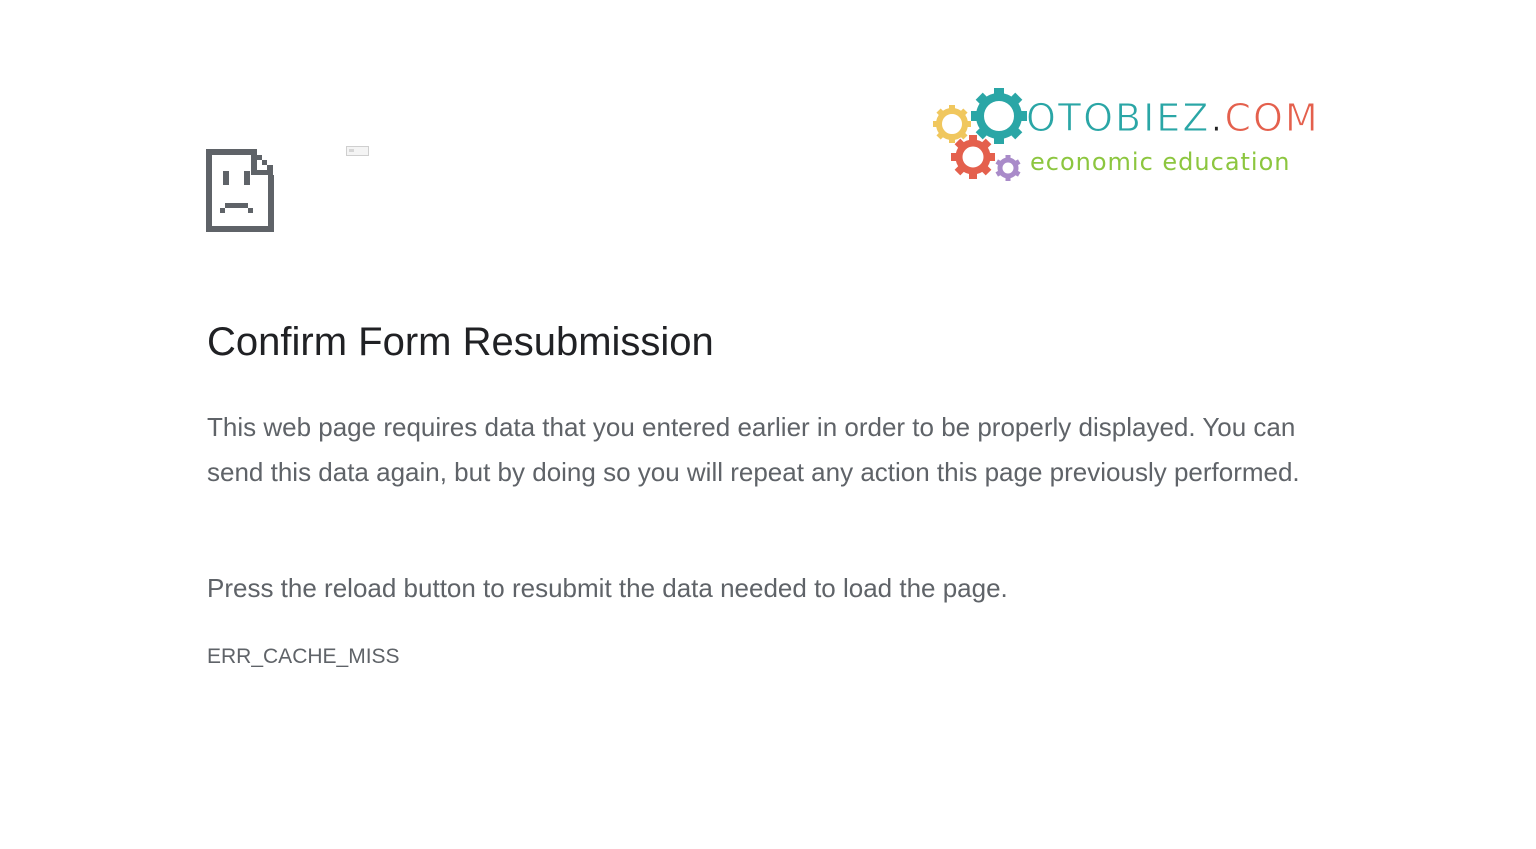 The height and width of the screenshot is (849, 1536). I want to click on yellow-gear-icon, so click(952, 124).